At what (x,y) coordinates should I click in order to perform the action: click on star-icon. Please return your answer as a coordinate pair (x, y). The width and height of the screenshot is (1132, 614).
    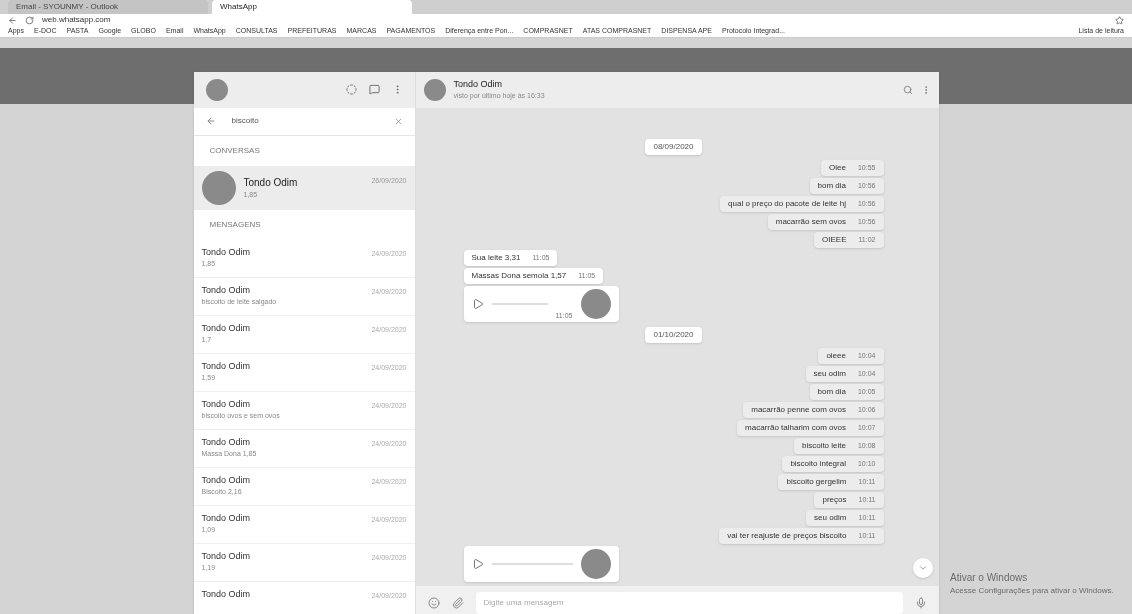
    Looking at the image, I should click on (1119, 20).